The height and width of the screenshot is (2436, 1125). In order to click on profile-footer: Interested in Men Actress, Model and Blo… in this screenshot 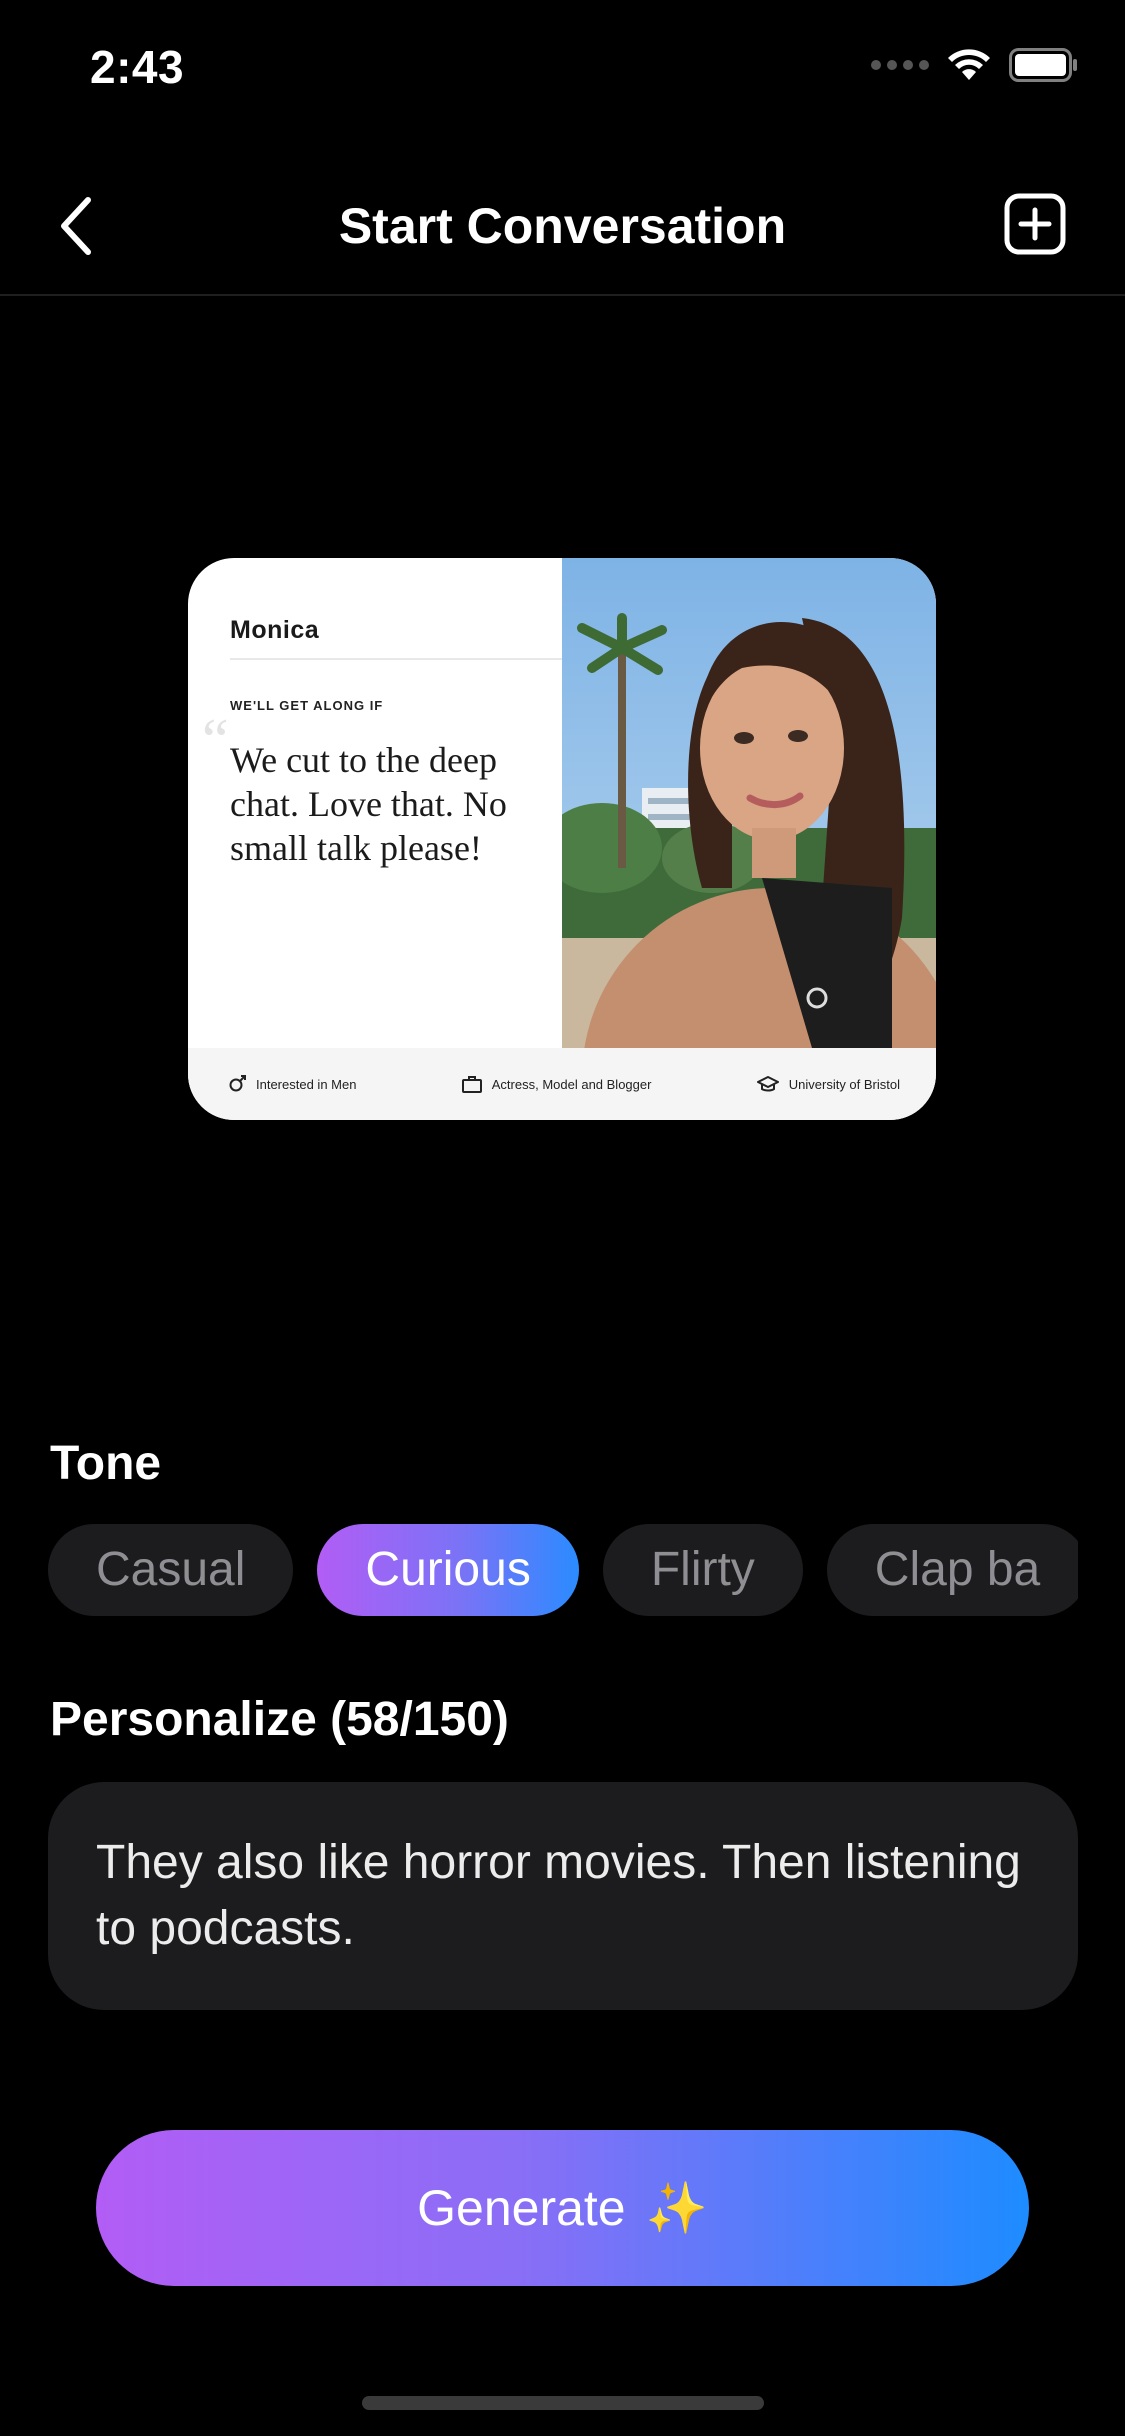, I will do `click(562, 1084)`.